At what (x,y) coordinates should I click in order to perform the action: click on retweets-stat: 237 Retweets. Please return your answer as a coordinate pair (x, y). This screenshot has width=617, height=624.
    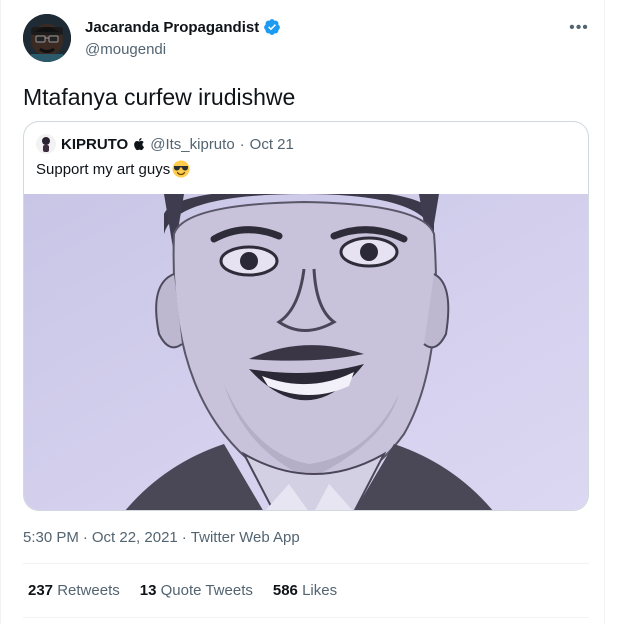
    Looking at the image, I should click on (74, 590).